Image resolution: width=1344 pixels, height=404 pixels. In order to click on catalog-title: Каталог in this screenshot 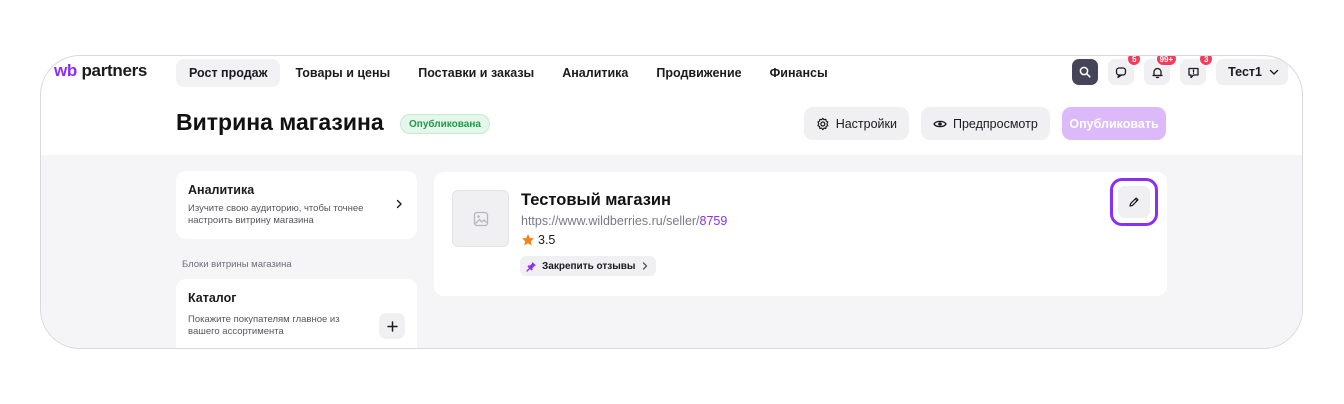, I will do `click(212, 298)`.